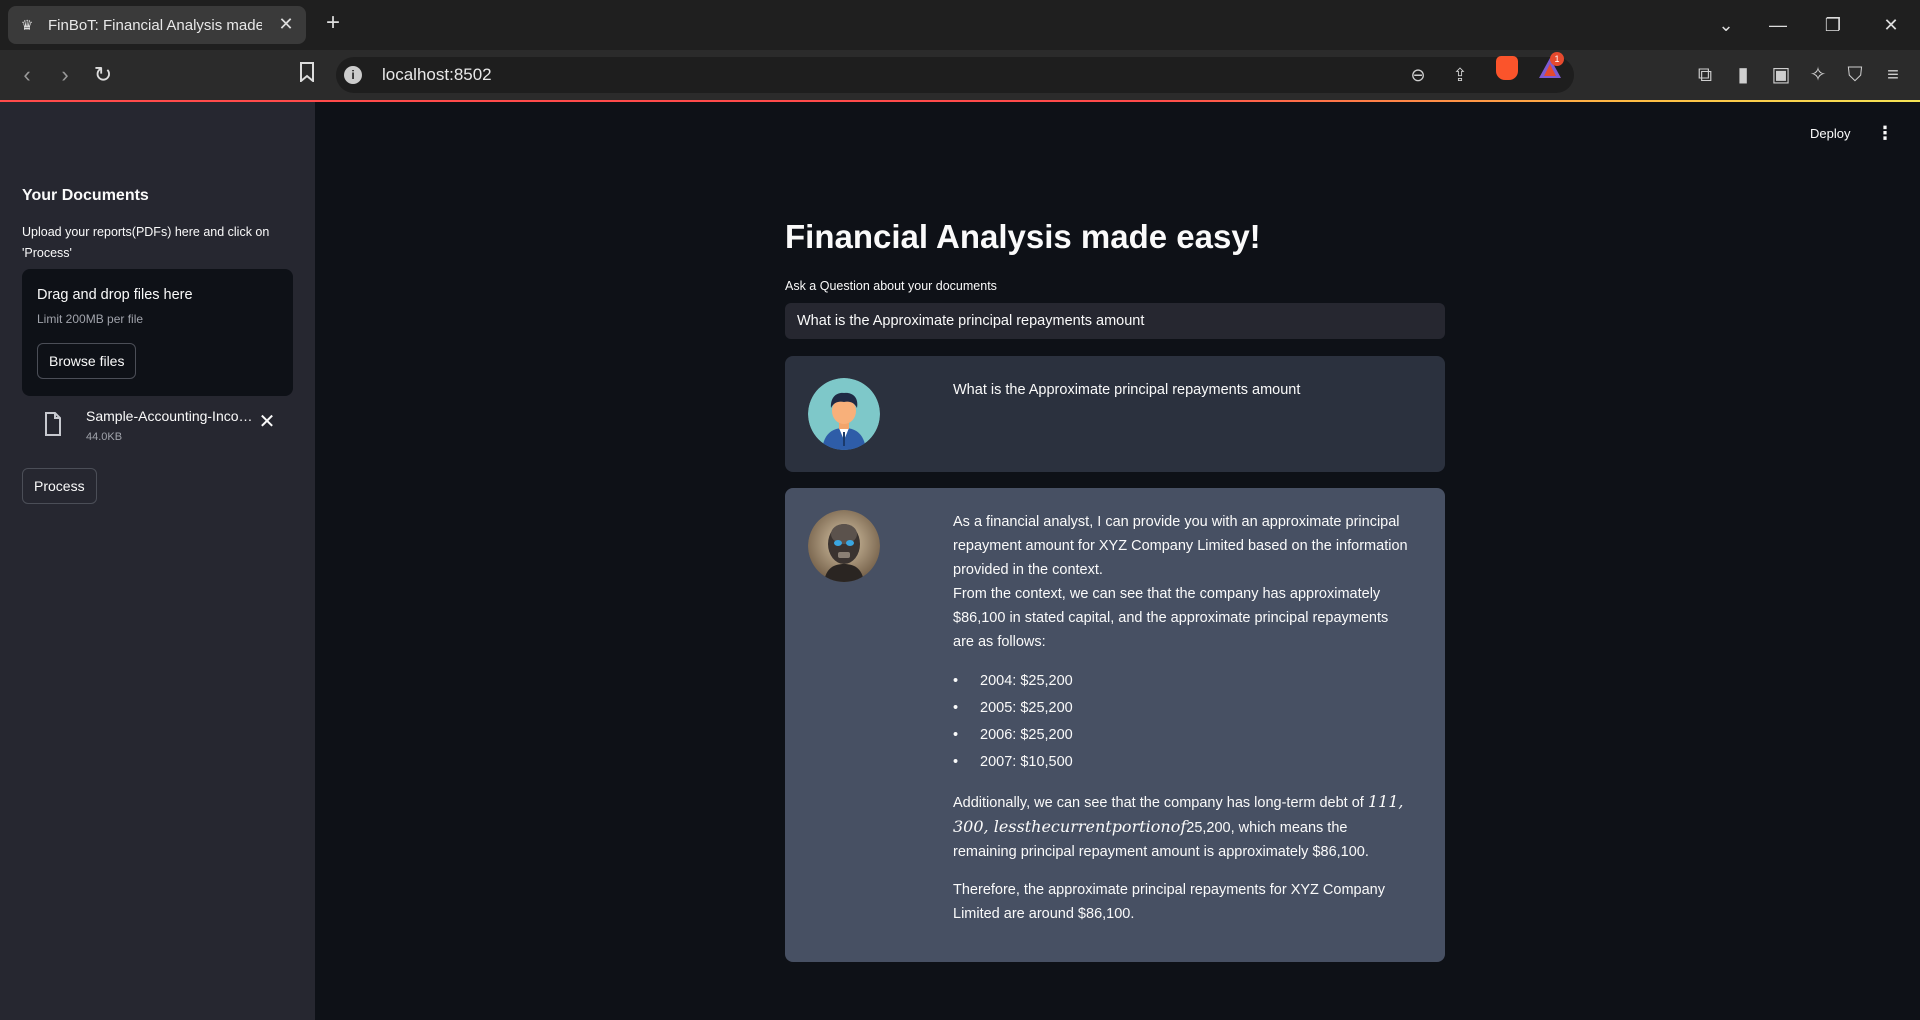 The height and width of the screenshot is (1020, 1920). What do you see at coordinates (104, 437) in the screenshot?
I see `file-size: 44.0KB` at bounding box center [104, 437].